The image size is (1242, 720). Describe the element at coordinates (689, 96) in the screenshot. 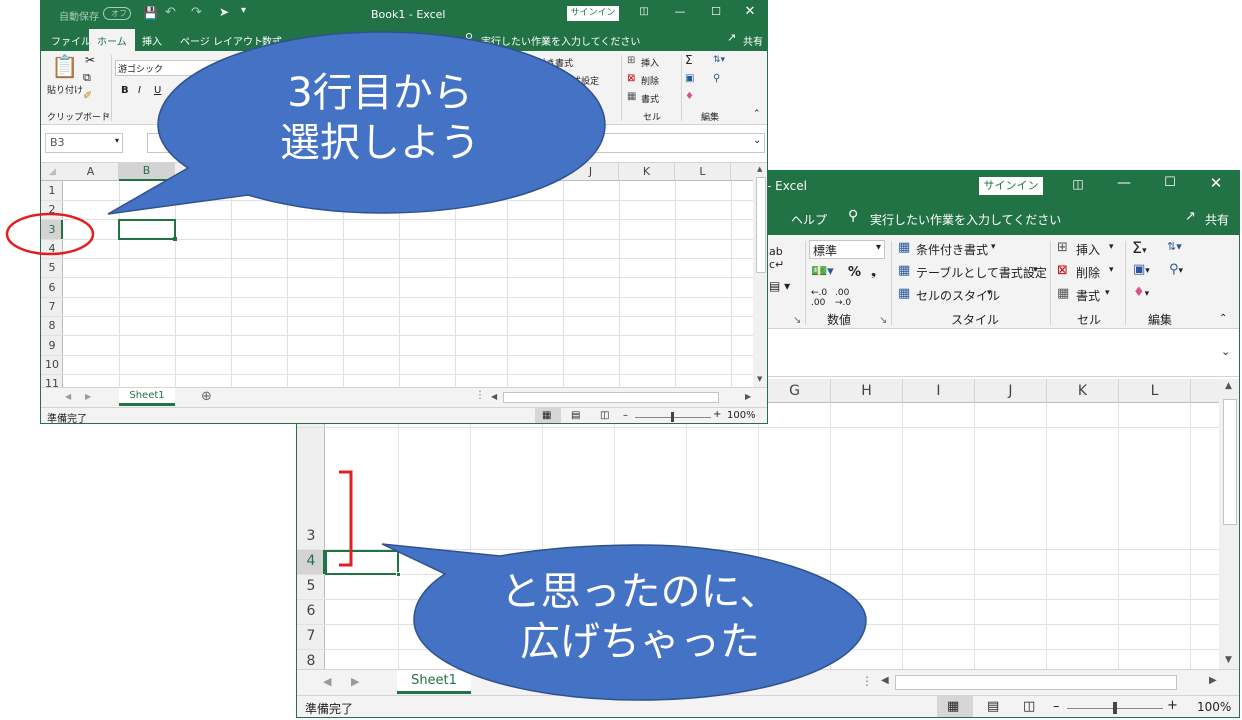

I see `clear-icon: ♦` at that location.